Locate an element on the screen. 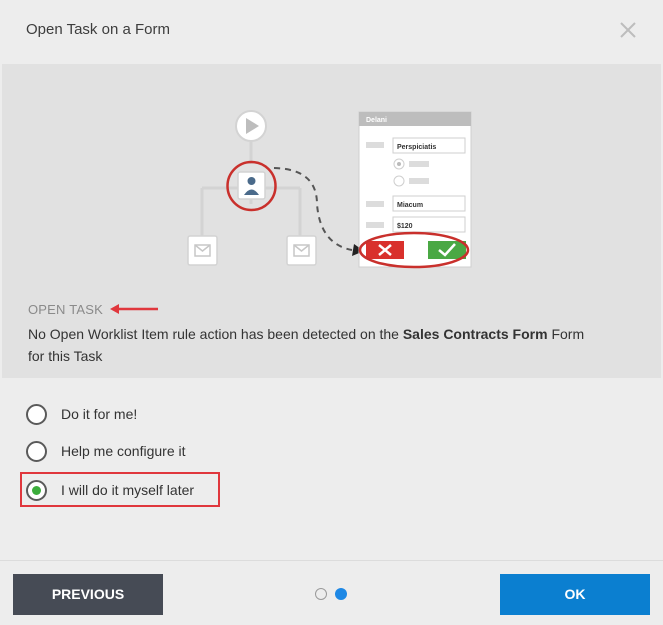  option-label: Help me configure it is located at coordinates (123, 451).